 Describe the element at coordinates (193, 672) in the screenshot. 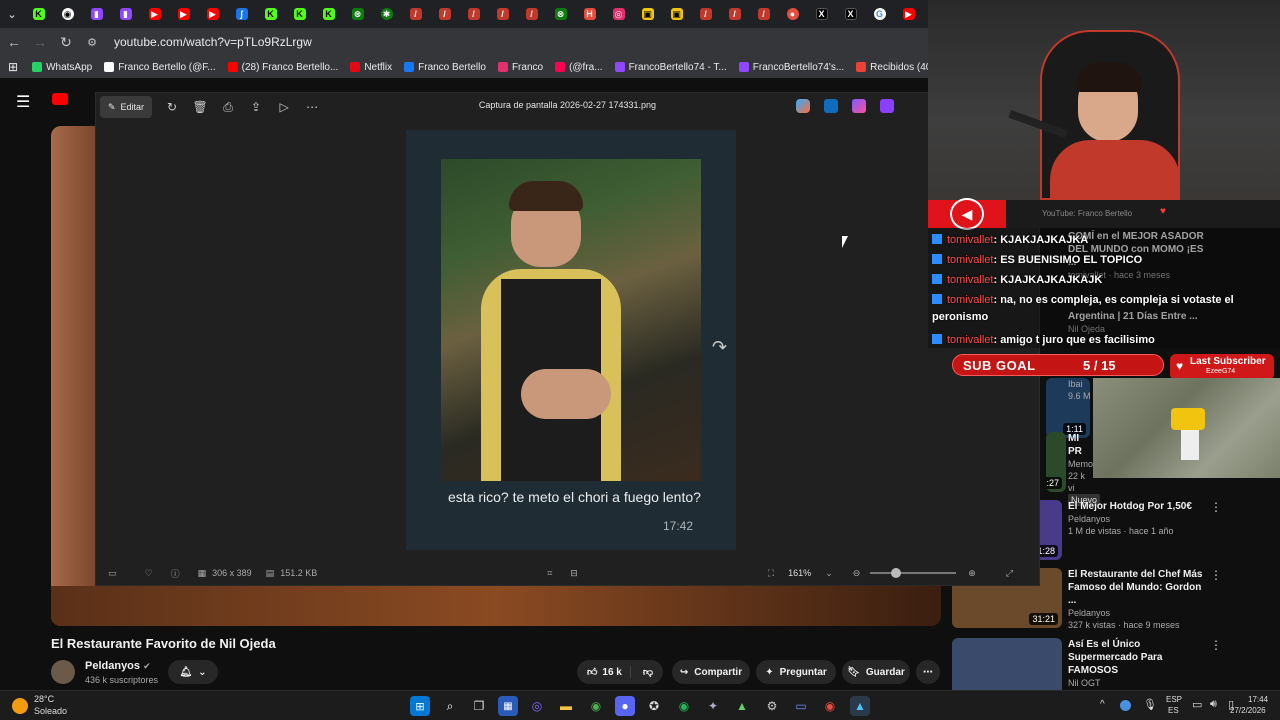

I see `notifications-button: 🔔︎ ⌄` at that location.